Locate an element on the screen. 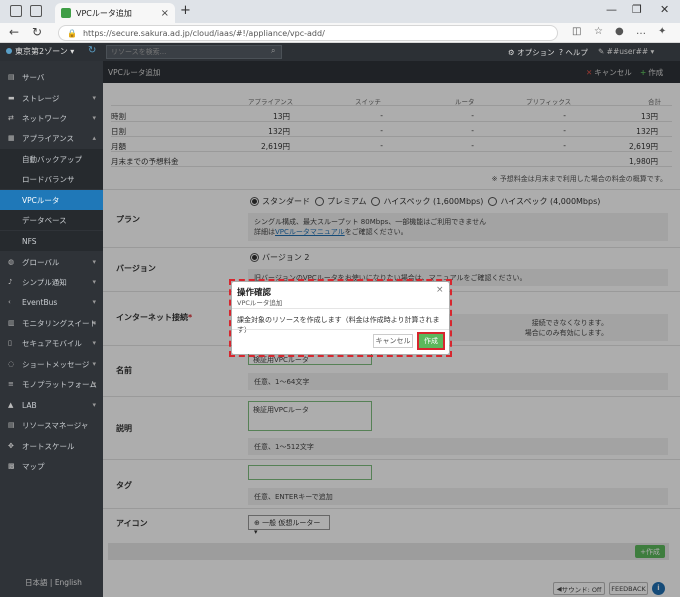 Image resolution: width=680 pixels, height=597 pixels. back-icon: ← is located at coordinates (14, 32).